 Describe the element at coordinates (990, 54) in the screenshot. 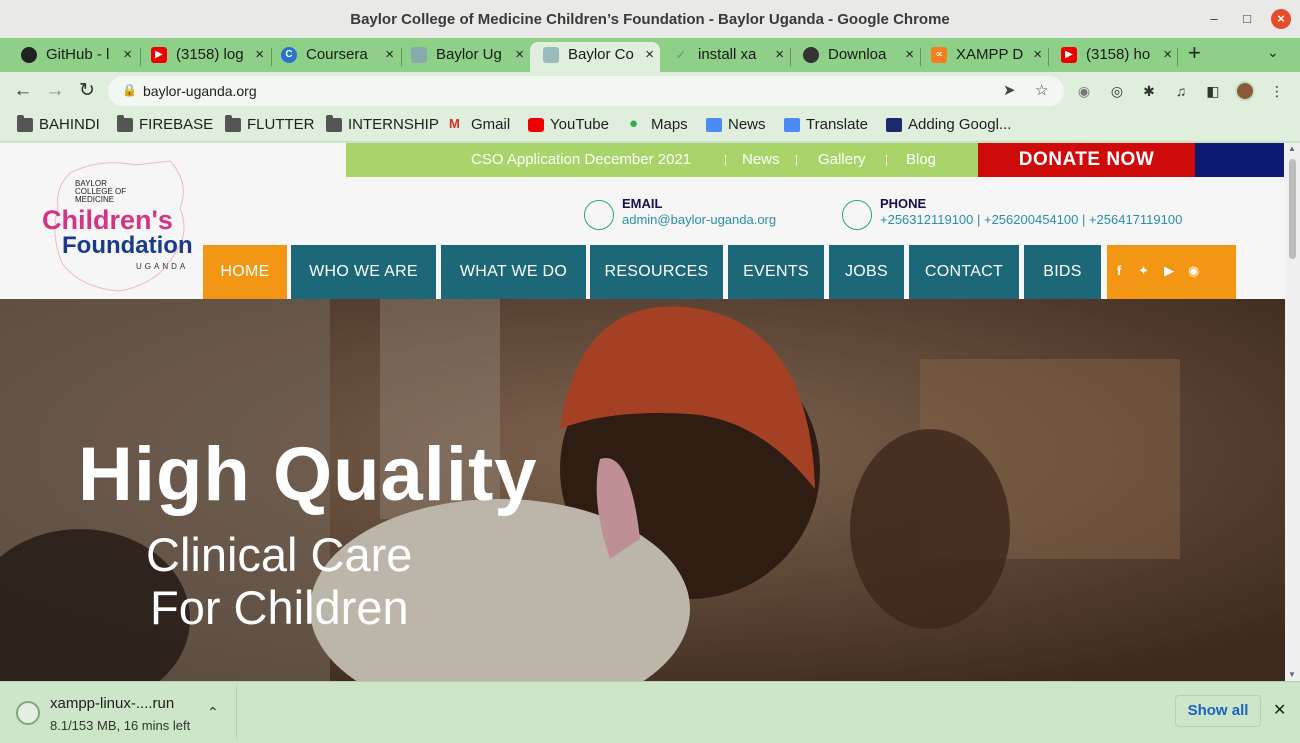

I see `tab-label: XAMPP D` at that location.